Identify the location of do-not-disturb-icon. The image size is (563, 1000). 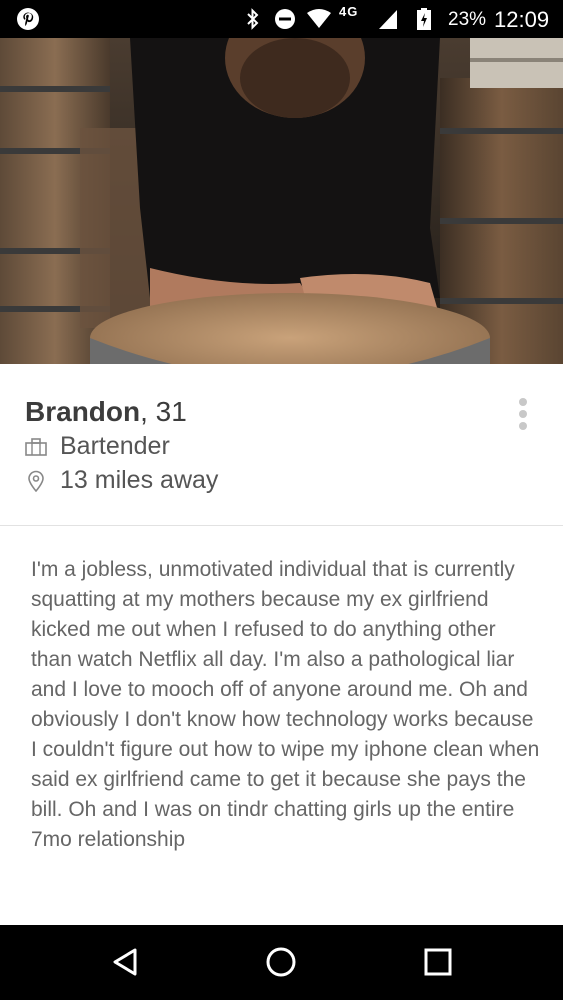
(285, 19).